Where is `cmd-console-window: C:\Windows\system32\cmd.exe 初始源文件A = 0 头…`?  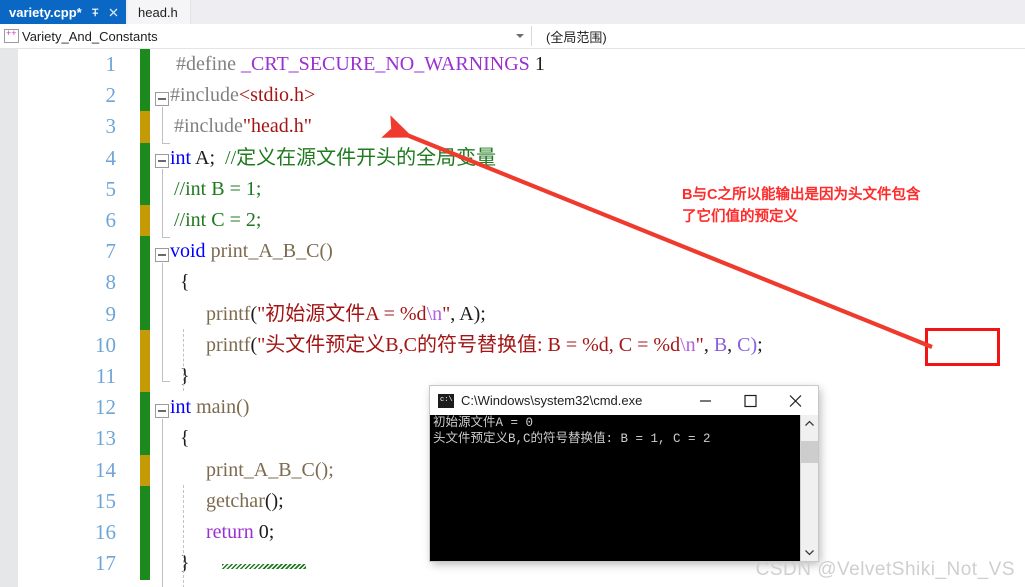
cmd-console-window: C:\Windows\system32\cmd.exe 初始源文件A = 0 头… is located at coordinates (624, 473).